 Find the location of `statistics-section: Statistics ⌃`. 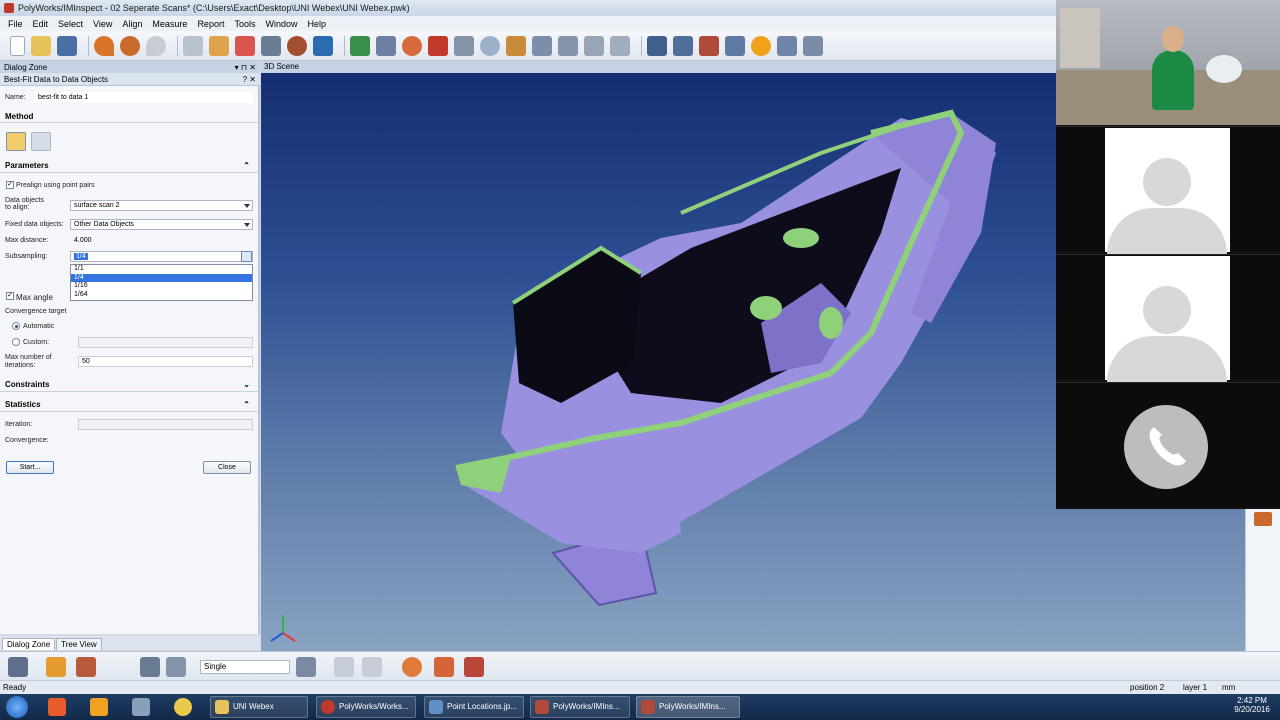

statistics-section: Statistics ⌃ is located at coordinates (129, 404).